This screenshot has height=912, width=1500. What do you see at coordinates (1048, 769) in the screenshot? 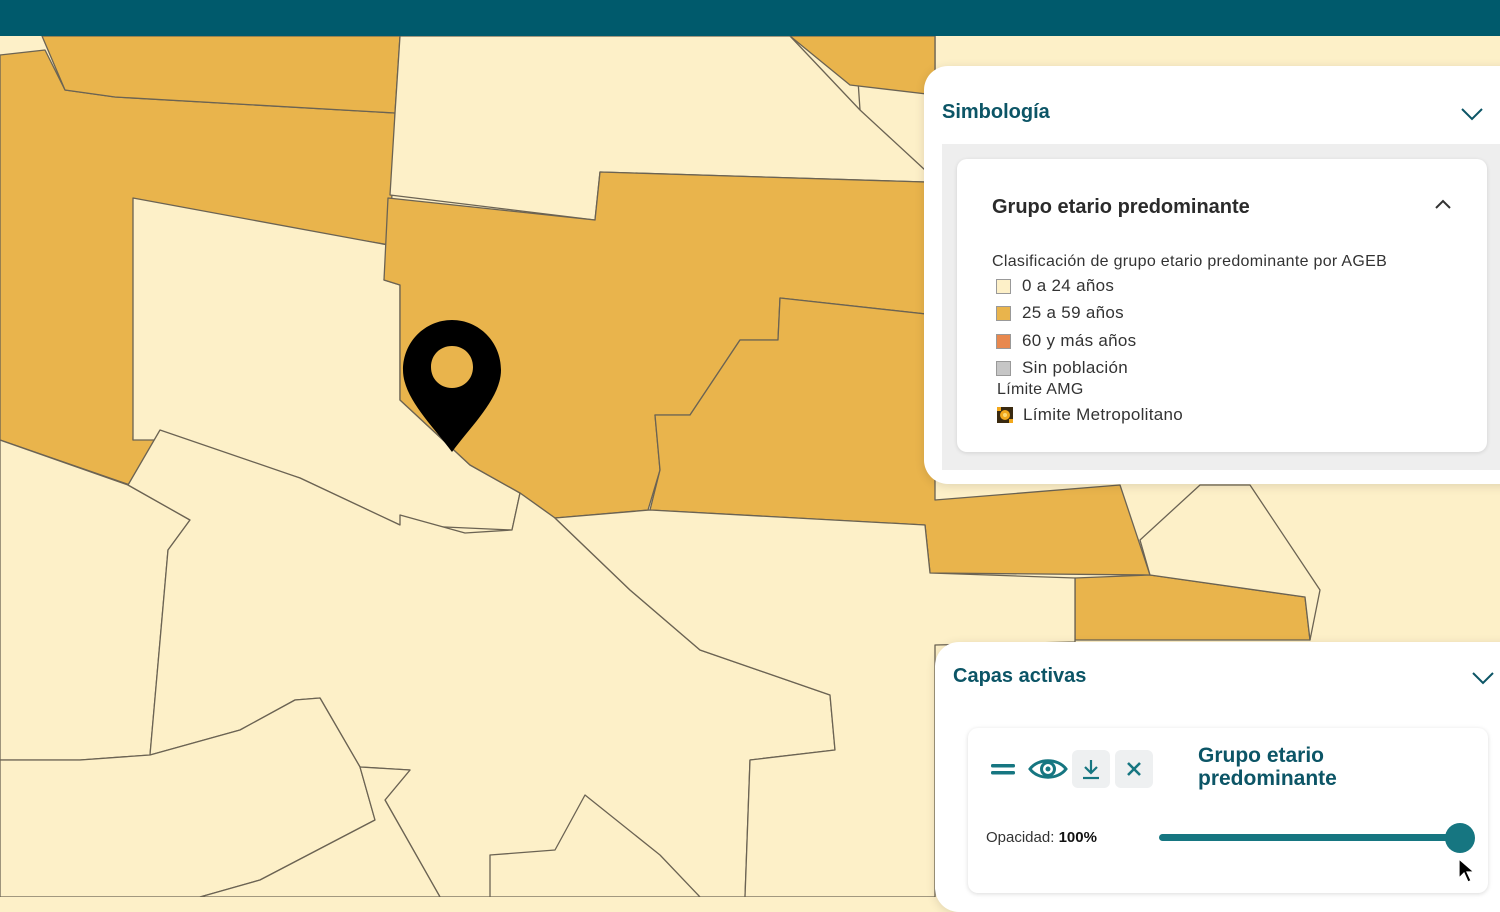
I see `eye-icon` at bounding box center [1048, 769].